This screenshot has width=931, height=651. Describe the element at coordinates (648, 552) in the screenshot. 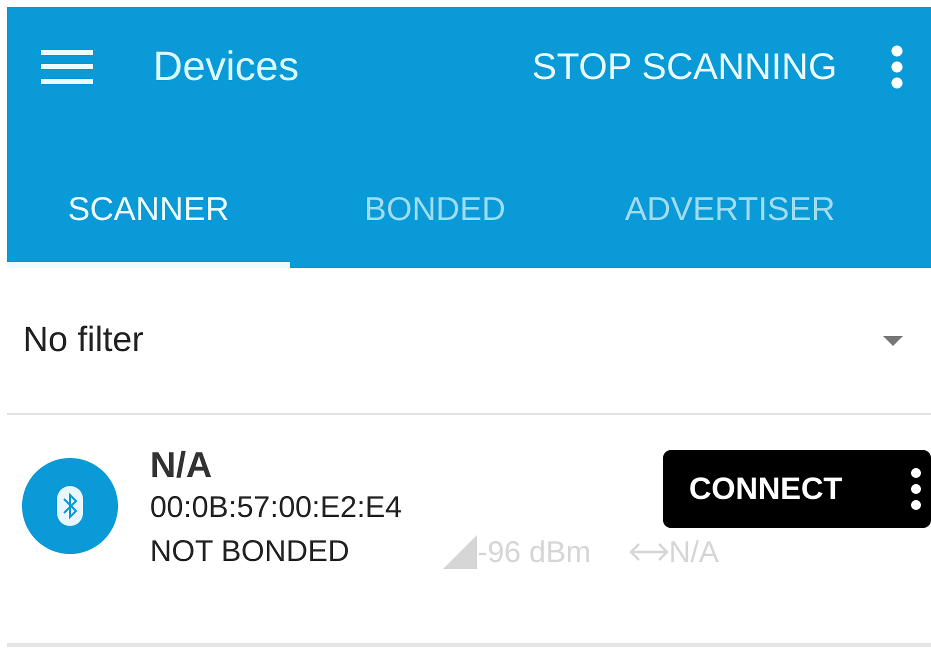

I see `interval-icon` at that location.